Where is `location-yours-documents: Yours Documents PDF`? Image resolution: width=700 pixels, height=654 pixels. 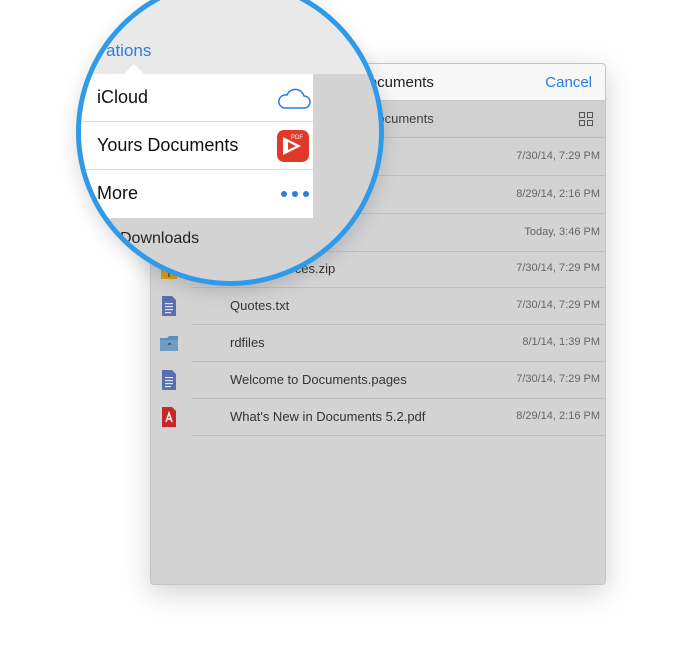 location-yours-documents: Yours Documents PDF is located at coordinates (197, 146).